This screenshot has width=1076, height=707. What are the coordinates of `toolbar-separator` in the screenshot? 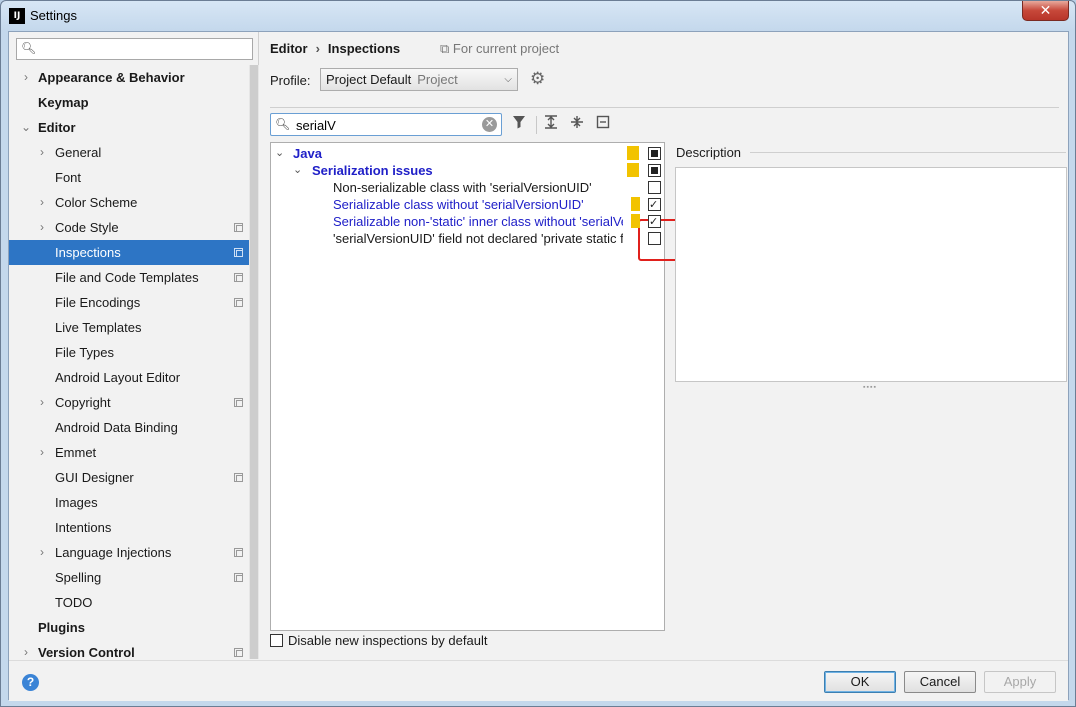 It's located at (536, 125).